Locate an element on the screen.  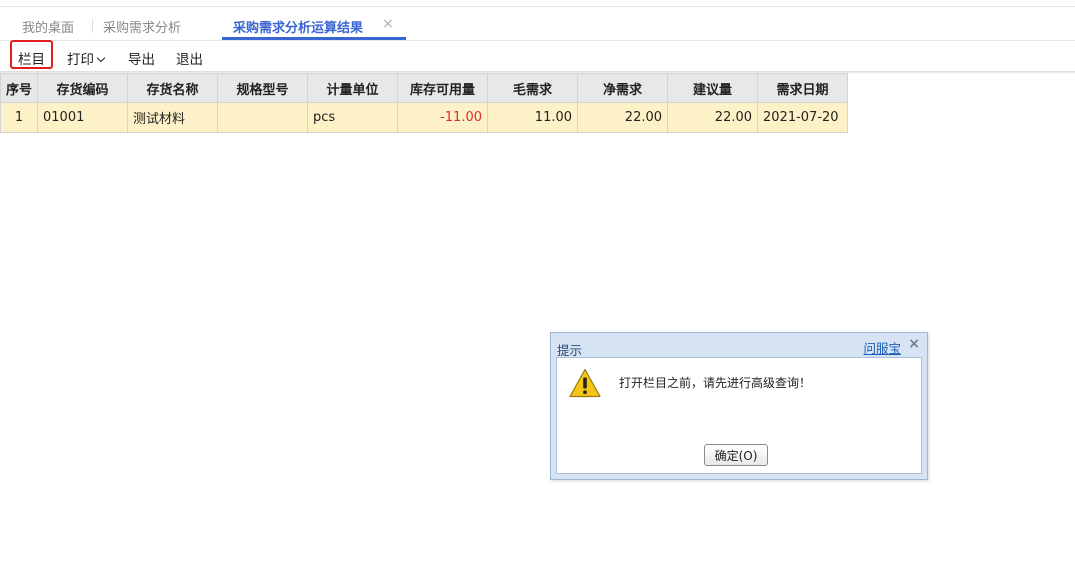
dialog-body: 打开栏目之前，请先进行高级查询！ 确定(O) is located at coordinates (739, 415).